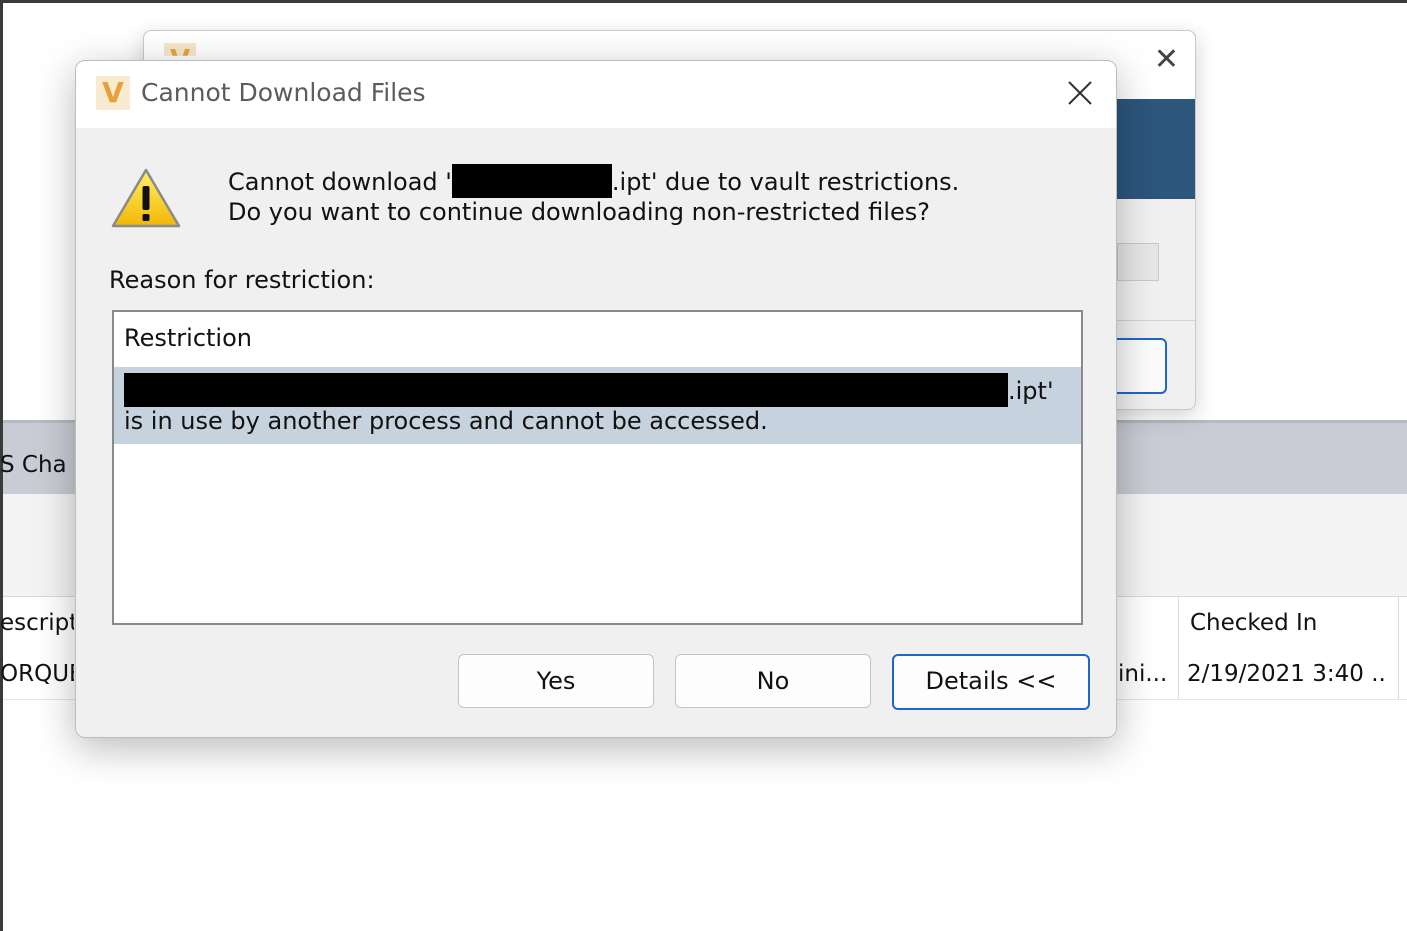 The height and width of the screenshot is (931, 1407). I want to click on dialog-titlebar: V Cannot Download Files, so click(596, 94).